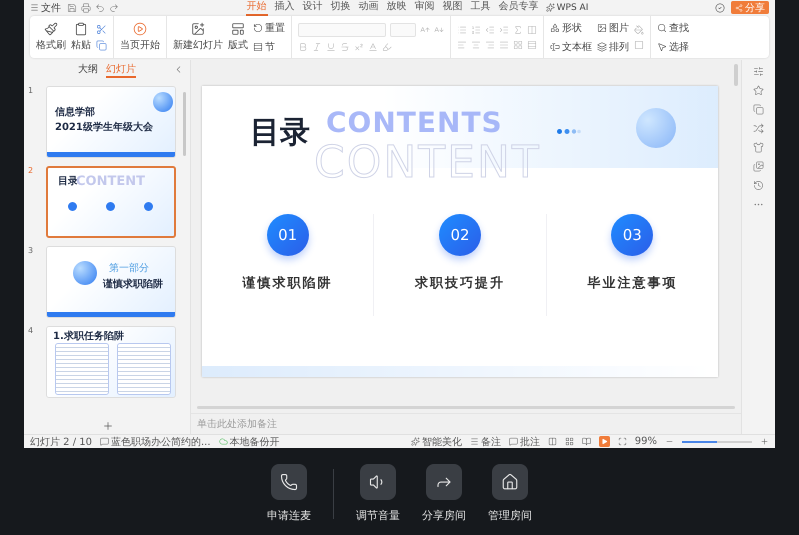 This screenshot has height=535, width=799. Describe the element at coordinates (673, 27) in the screenshot. I see `find-button: 查找` at that location.